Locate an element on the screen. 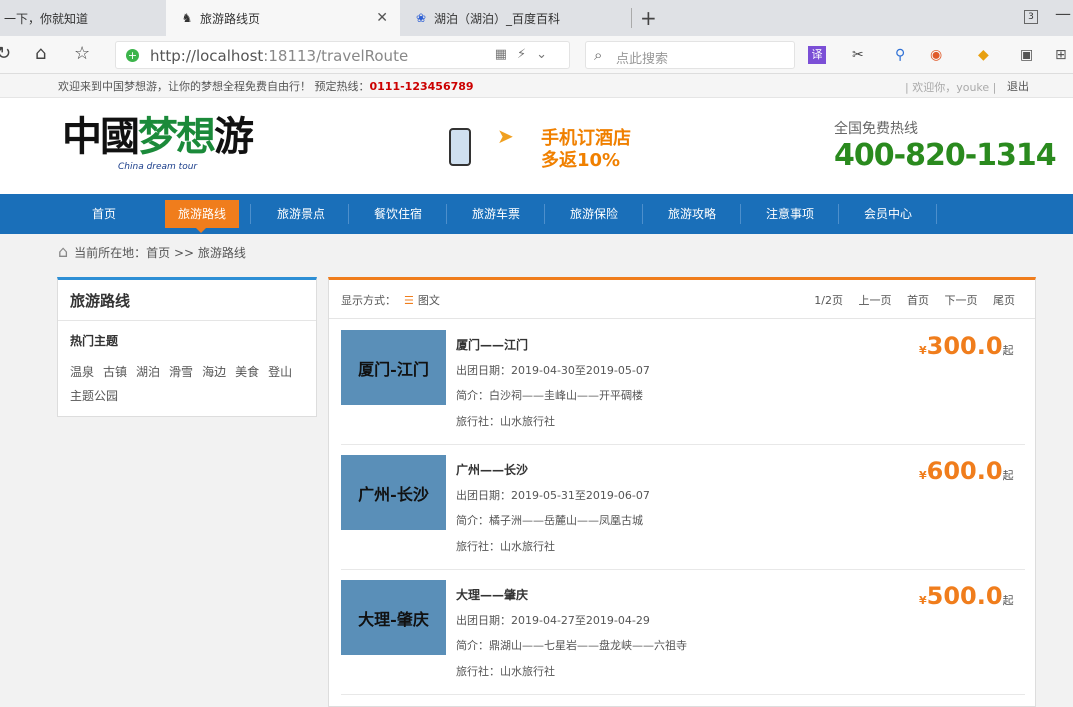  tab-divider is located at coordinates (631, 18).